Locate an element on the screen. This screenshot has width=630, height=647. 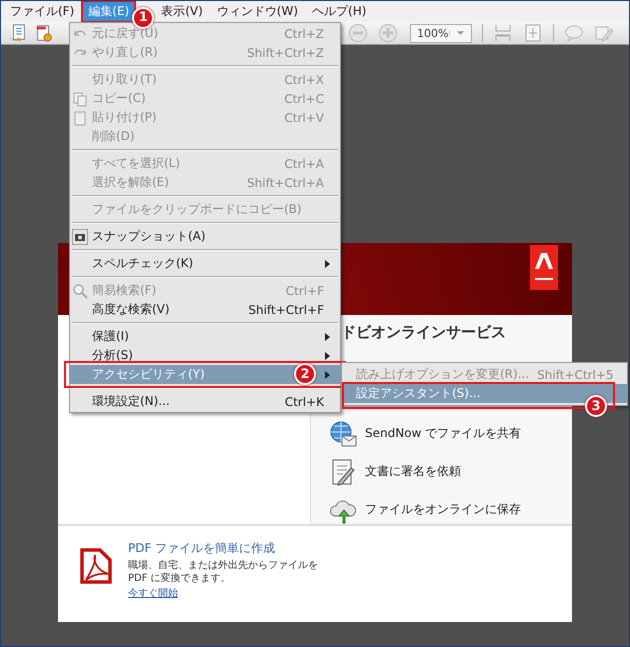
camera-icon is located at coordinates (80, 236).